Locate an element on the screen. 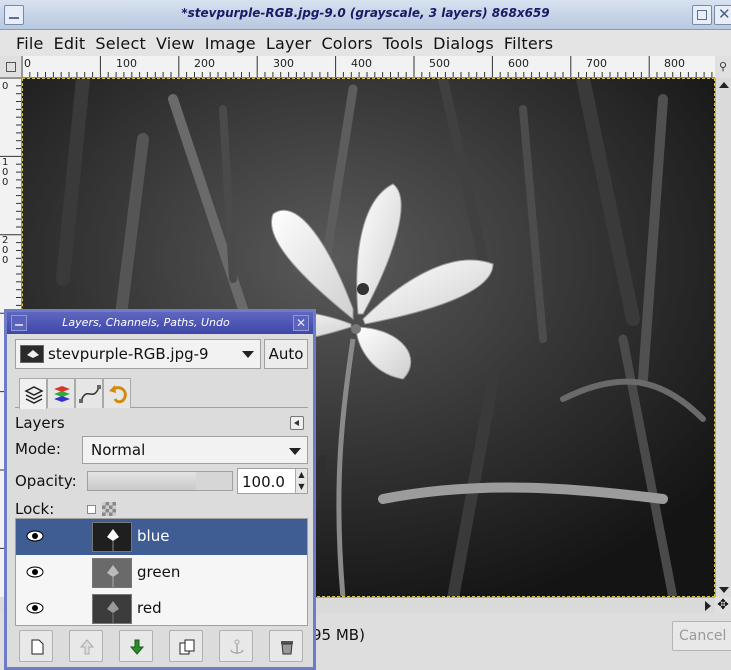 The height and width of the screenshot is (670, 731). duplicate-layer-button is located at coordinates (186, 646).